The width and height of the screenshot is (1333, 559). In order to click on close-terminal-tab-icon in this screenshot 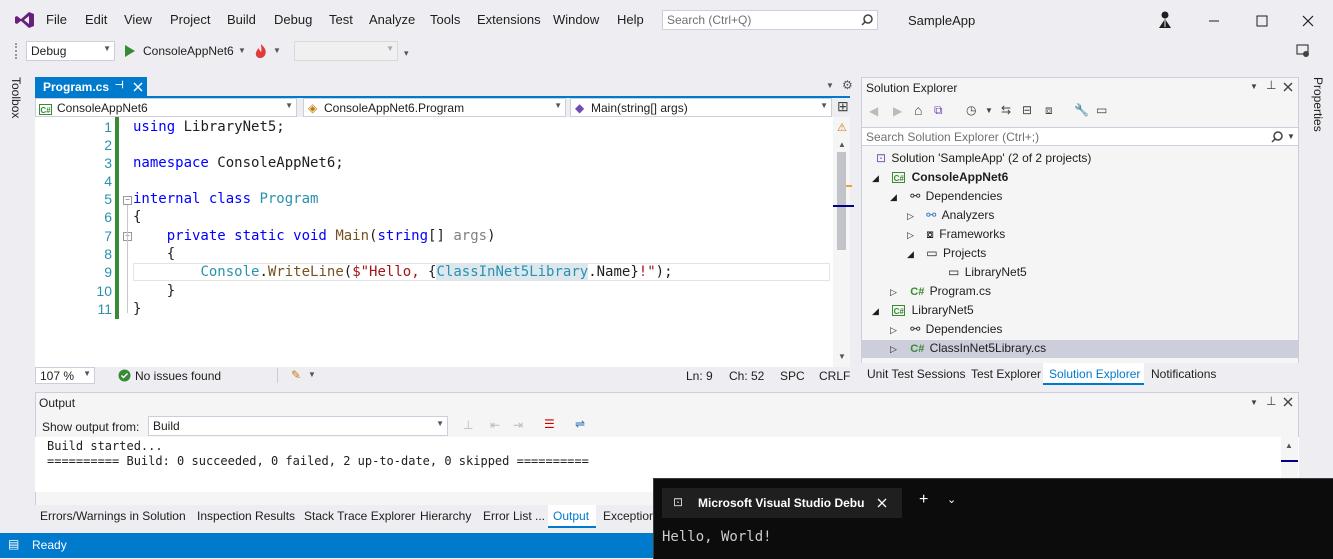, I will do `click(882, 503)`.